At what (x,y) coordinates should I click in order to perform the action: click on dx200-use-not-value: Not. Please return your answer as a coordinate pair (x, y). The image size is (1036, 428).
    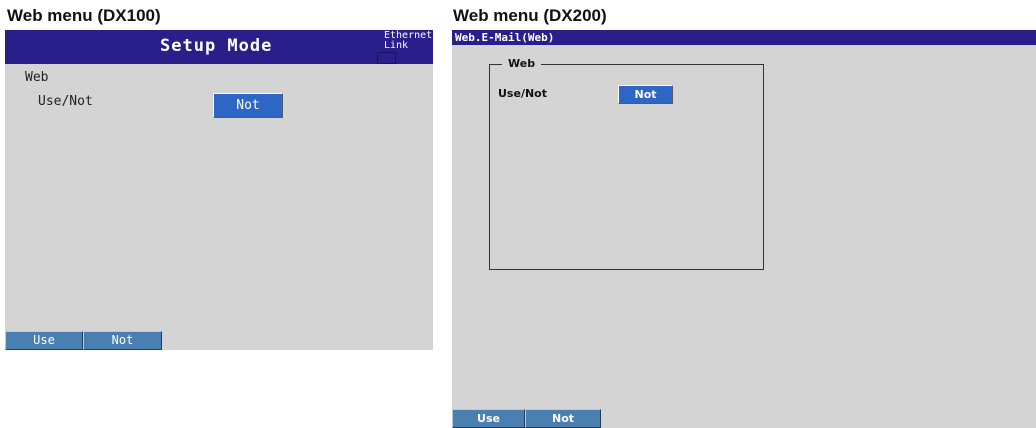
    Looking at the image, I should click on (645, 94).